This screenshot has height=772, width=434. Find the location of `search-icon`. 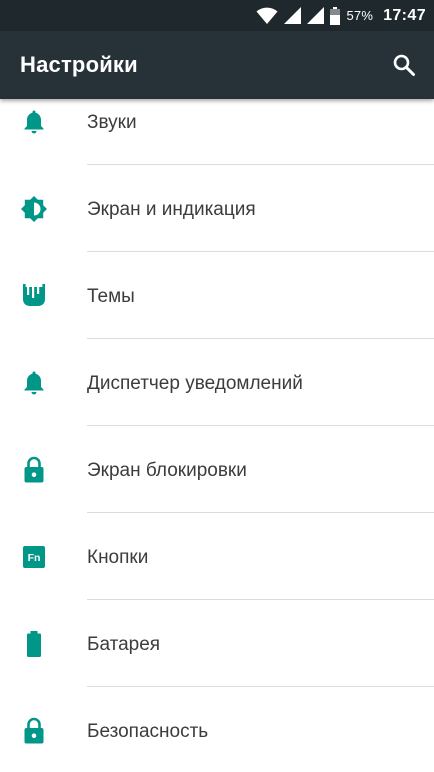

search-icon is located at coordinates (404, 65).